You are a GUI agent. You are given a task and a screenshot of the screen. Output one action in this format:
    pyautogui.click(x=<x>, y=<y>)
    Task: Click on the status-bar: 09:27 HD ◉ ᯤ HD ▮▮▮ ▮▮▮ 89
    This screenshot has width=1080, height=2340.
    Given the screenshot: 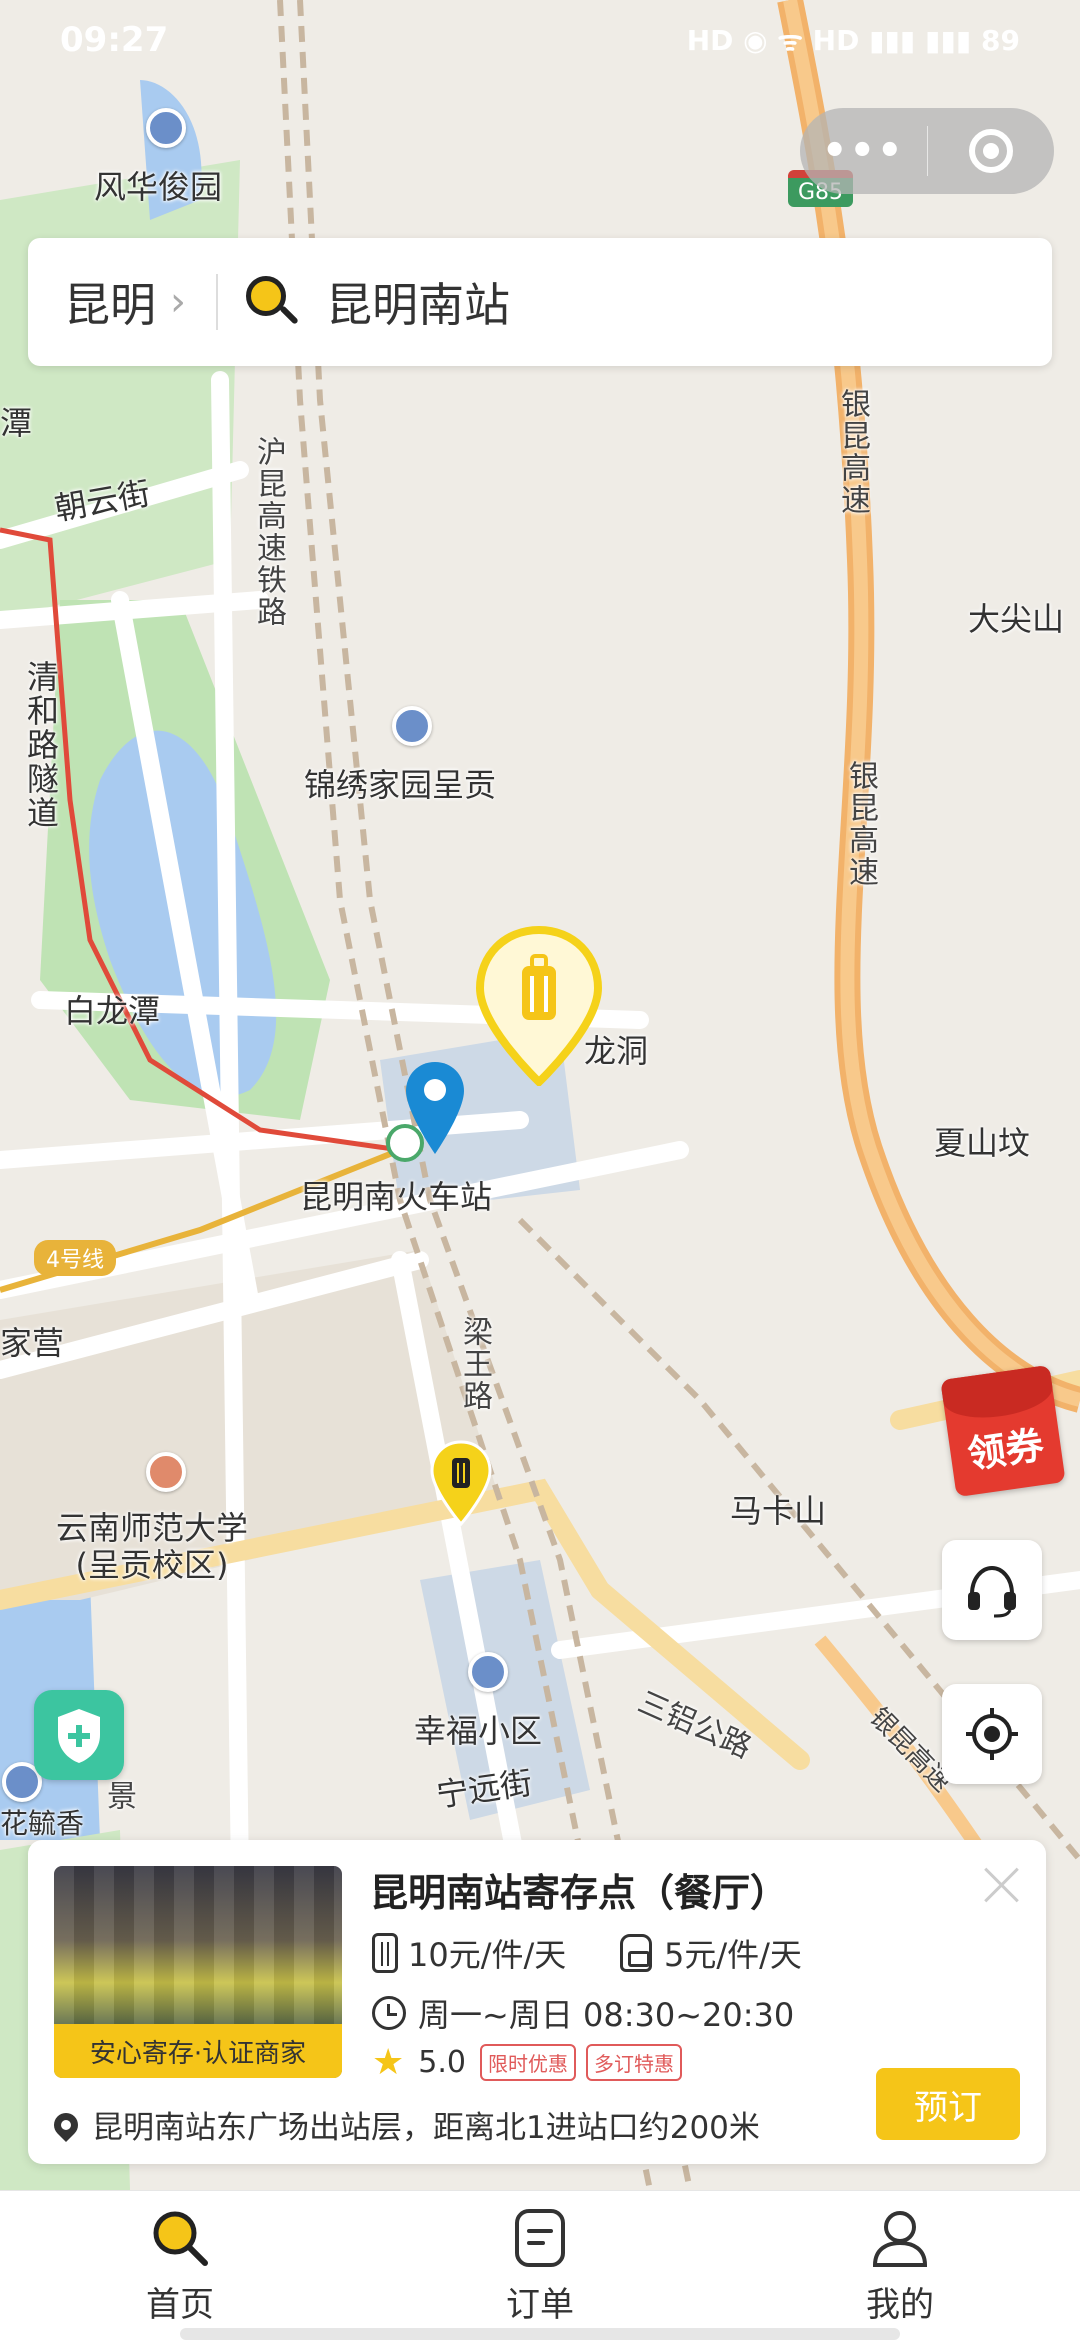 What is the action you would take?
    pyautogui.click(x=540, y=40)
    